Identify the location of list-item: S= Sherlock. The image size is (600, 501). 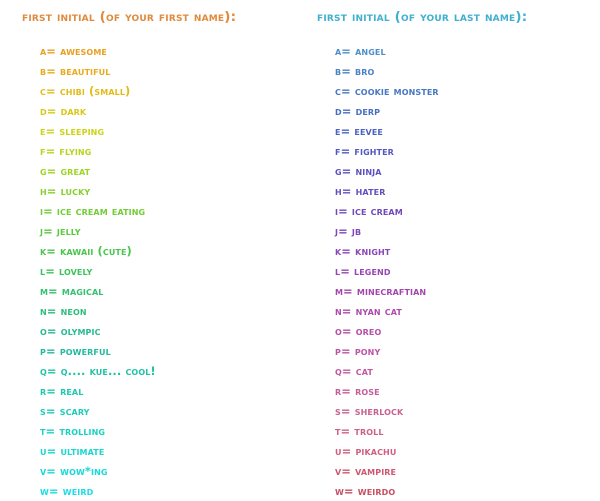
(450, 411).